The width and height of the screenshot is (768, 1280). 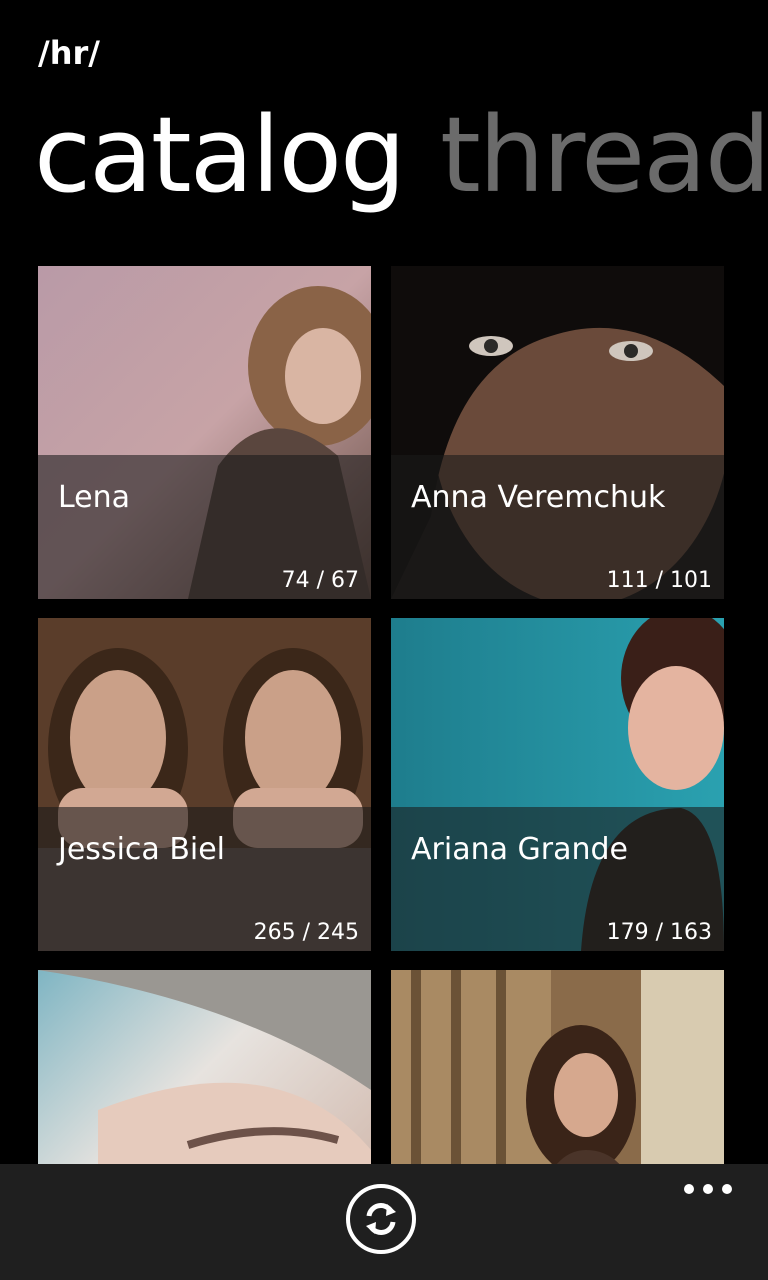 I want to click on refresh-icon, so click(x=381, y=1219).